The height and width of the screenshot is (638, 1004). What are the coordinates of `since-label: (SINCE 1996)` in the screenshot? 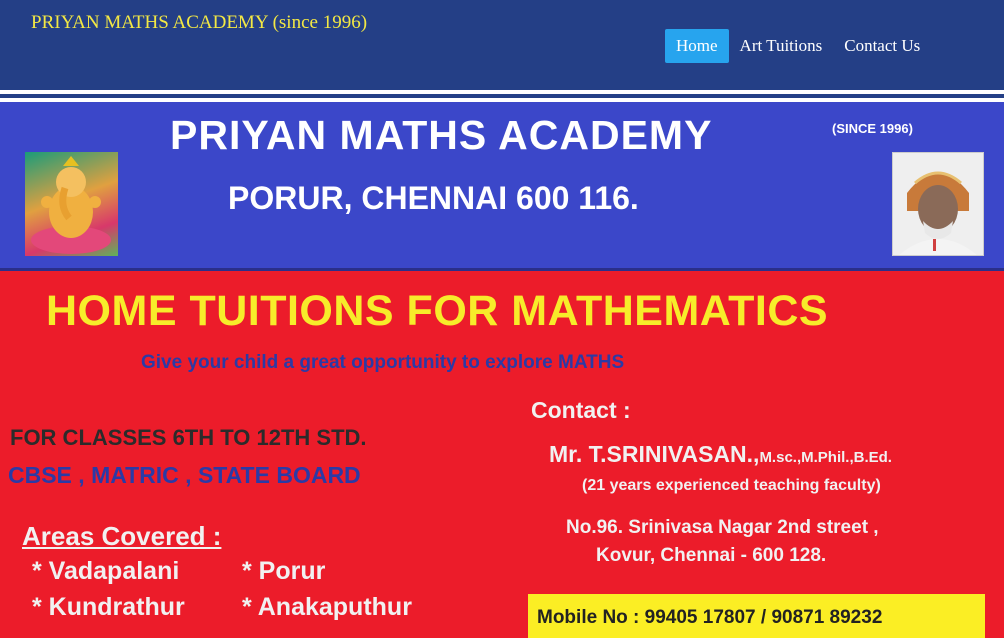 It's located at (872, 128).